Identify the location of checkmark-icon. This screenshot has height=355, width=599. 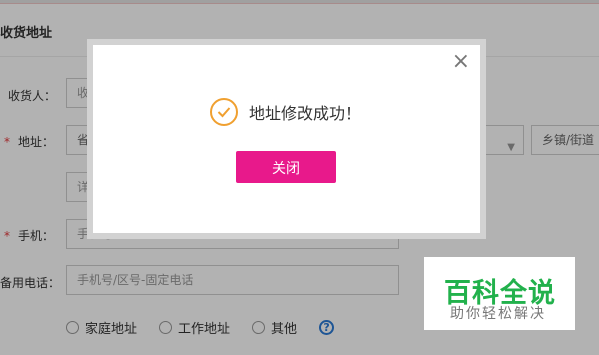
(224, 112).